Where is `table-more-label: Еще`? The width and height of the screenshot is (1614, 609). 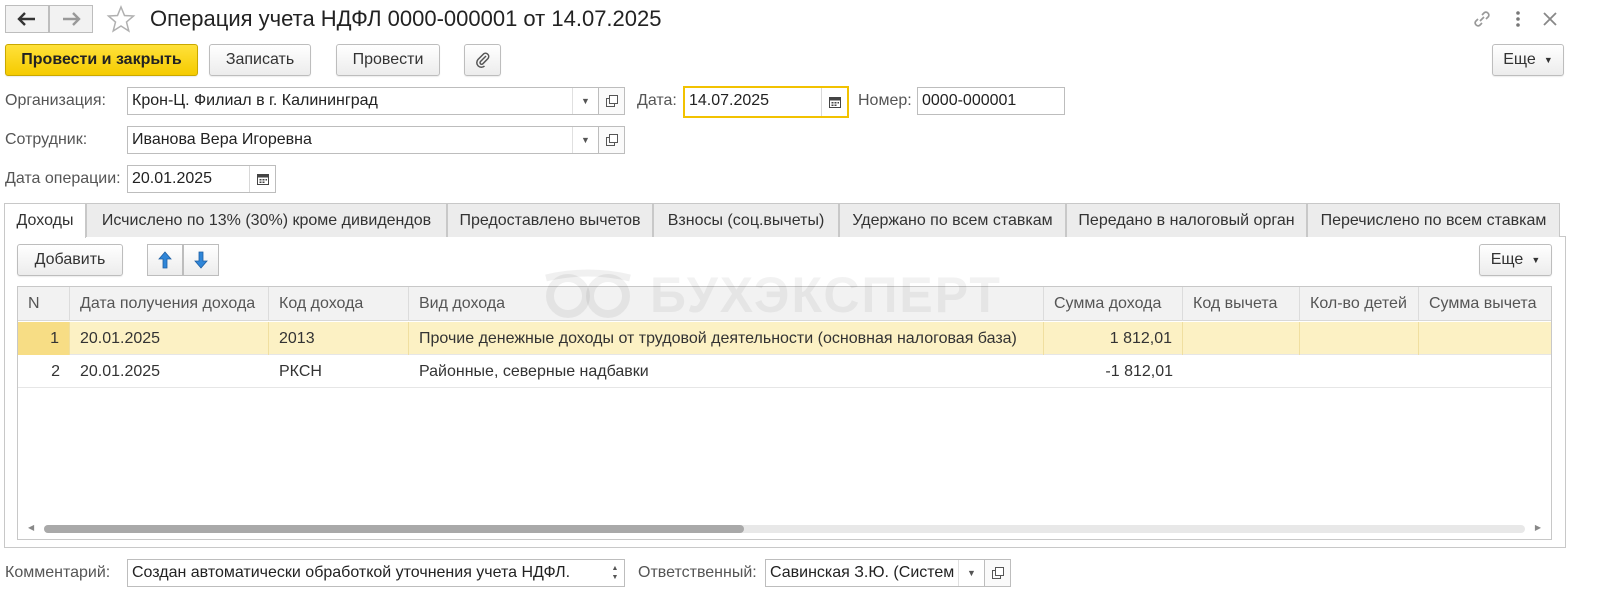 table-more-label: Еще is located at coordinates (1507, 259).